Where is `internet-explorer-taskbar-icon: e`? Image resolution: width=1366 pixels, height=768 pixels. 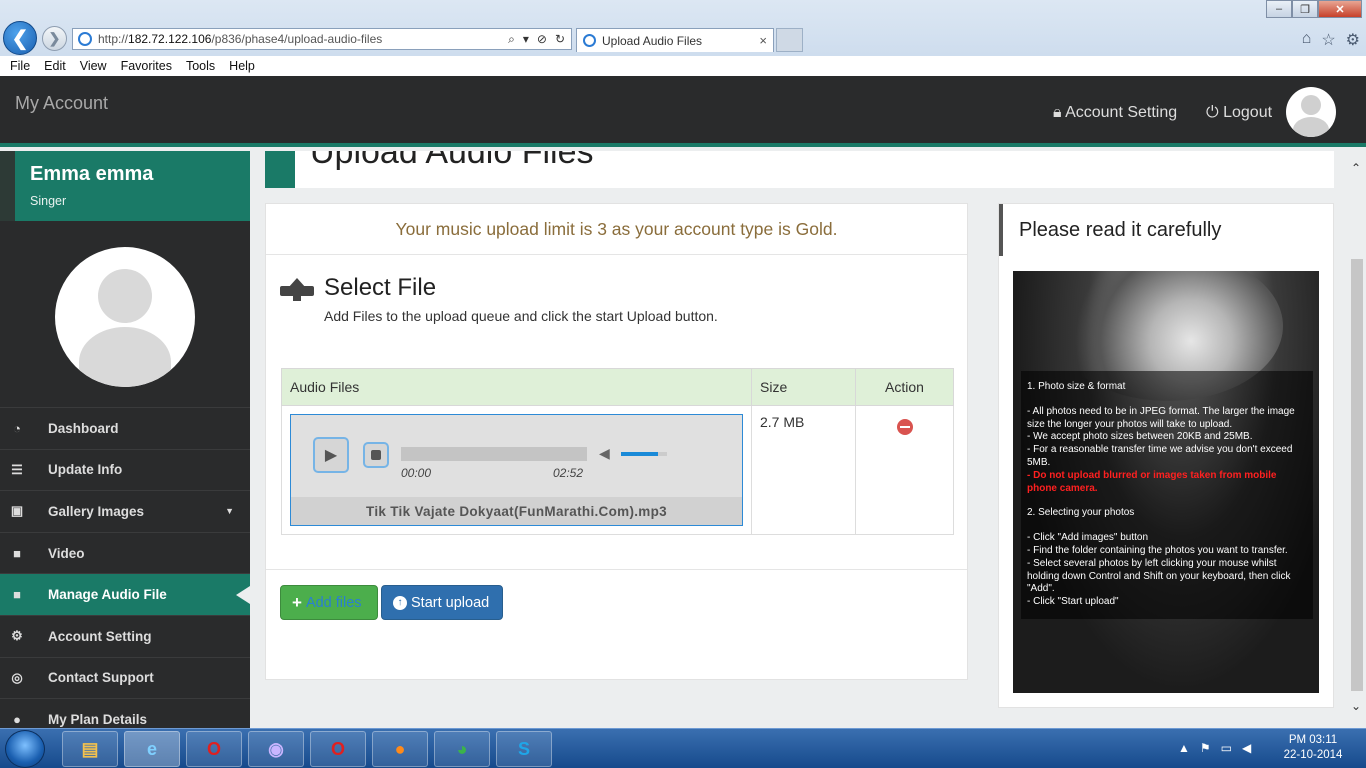 internet-explorer-taskbar-icon: e is located at coordinates (152, 749).